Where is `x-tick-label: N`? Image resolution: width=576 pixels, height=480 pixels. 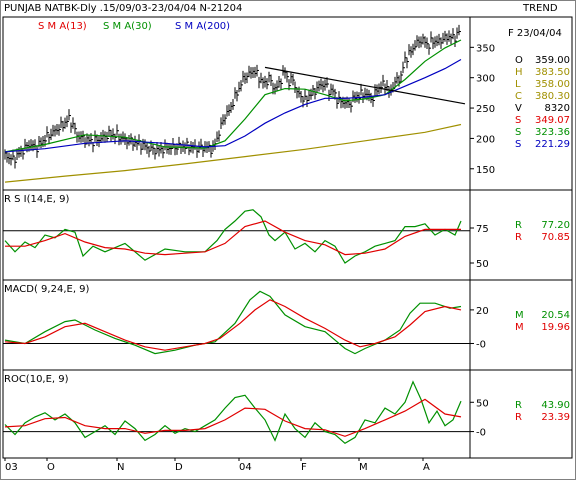
x-tick-label: N is located at coordinates (120, 467).